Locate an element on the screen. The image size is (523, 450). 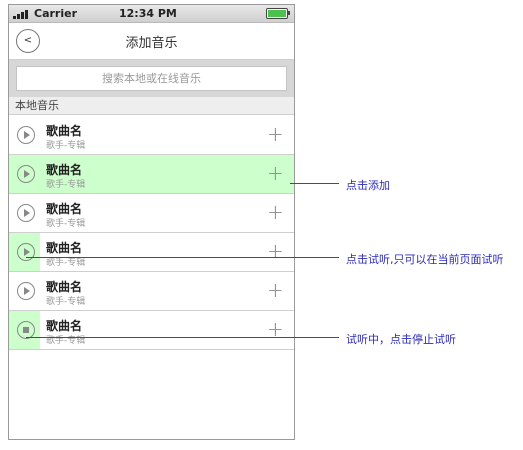
search-input: 搜索本地或在线音乐 is located at coordinates (151, 78).